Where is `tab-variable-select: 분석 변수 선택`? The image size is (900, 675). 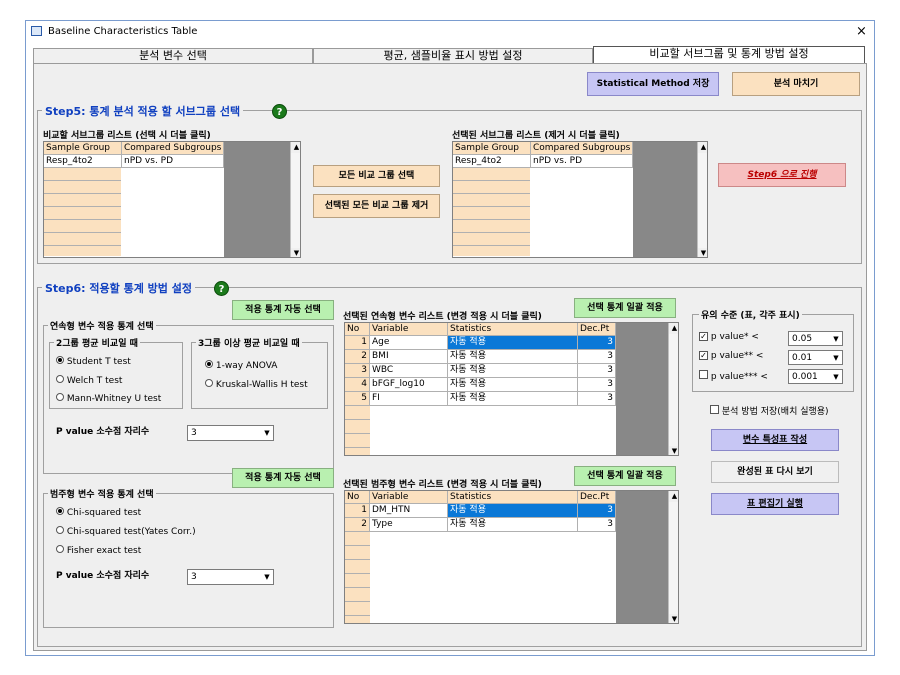
tab-variable-select: 분석 변수 선택 is located at coordinates (173, 55).